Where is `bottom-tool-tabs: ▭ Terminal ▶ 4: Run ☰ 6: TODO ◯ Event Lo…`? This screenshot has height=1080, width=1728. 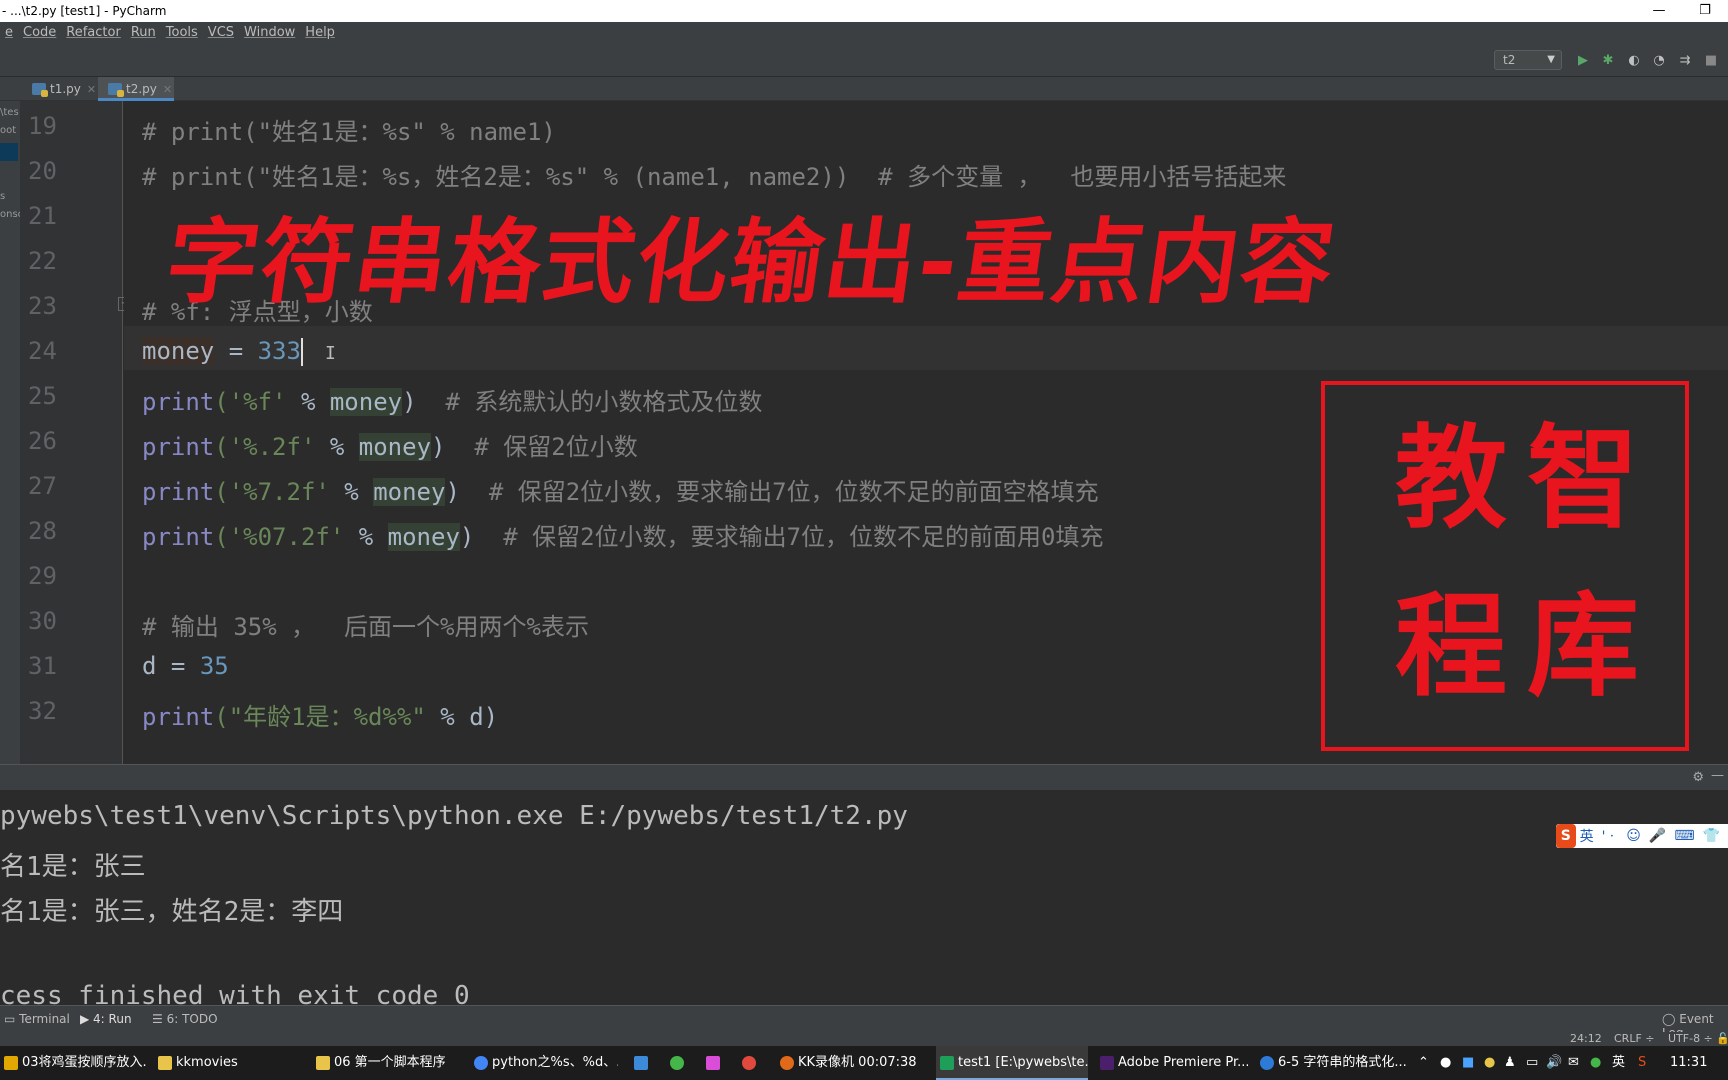 bottom-tool-tabs: ▭ Terminal ▶ 4: Run ☰ 6: TODO ◯ Event Lo… is located at coordinates (864, 1022).